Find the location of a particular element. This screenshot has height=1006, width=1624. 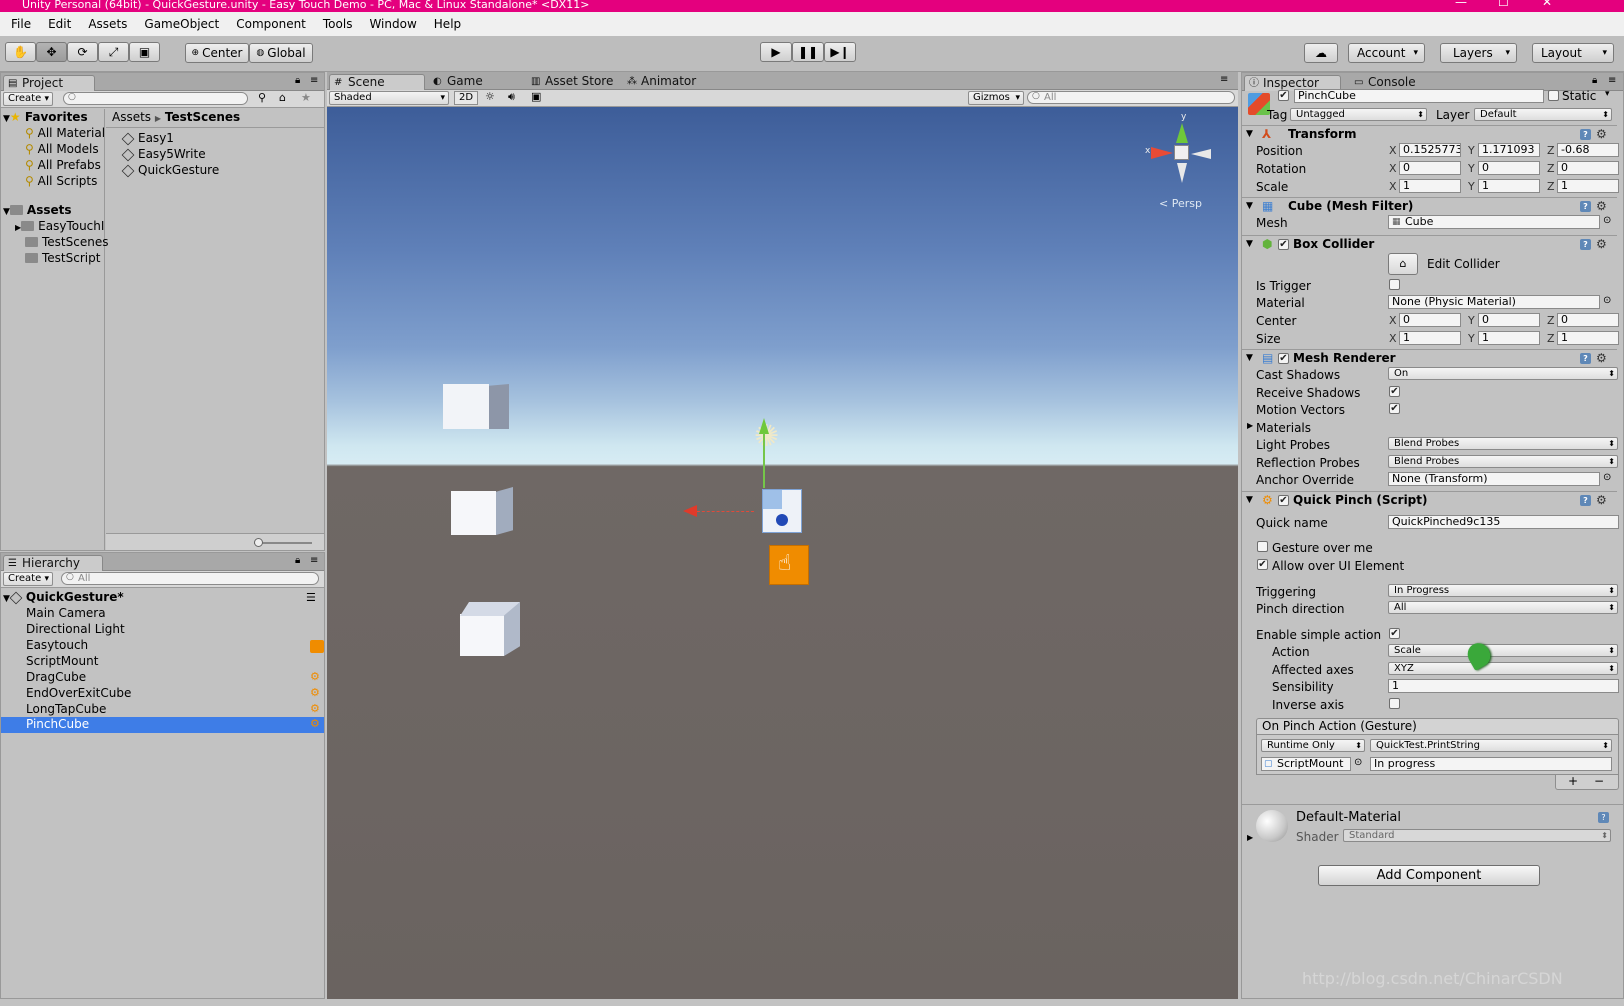

gizmo-neg-y-icon is located at coordinates (1182, 173).